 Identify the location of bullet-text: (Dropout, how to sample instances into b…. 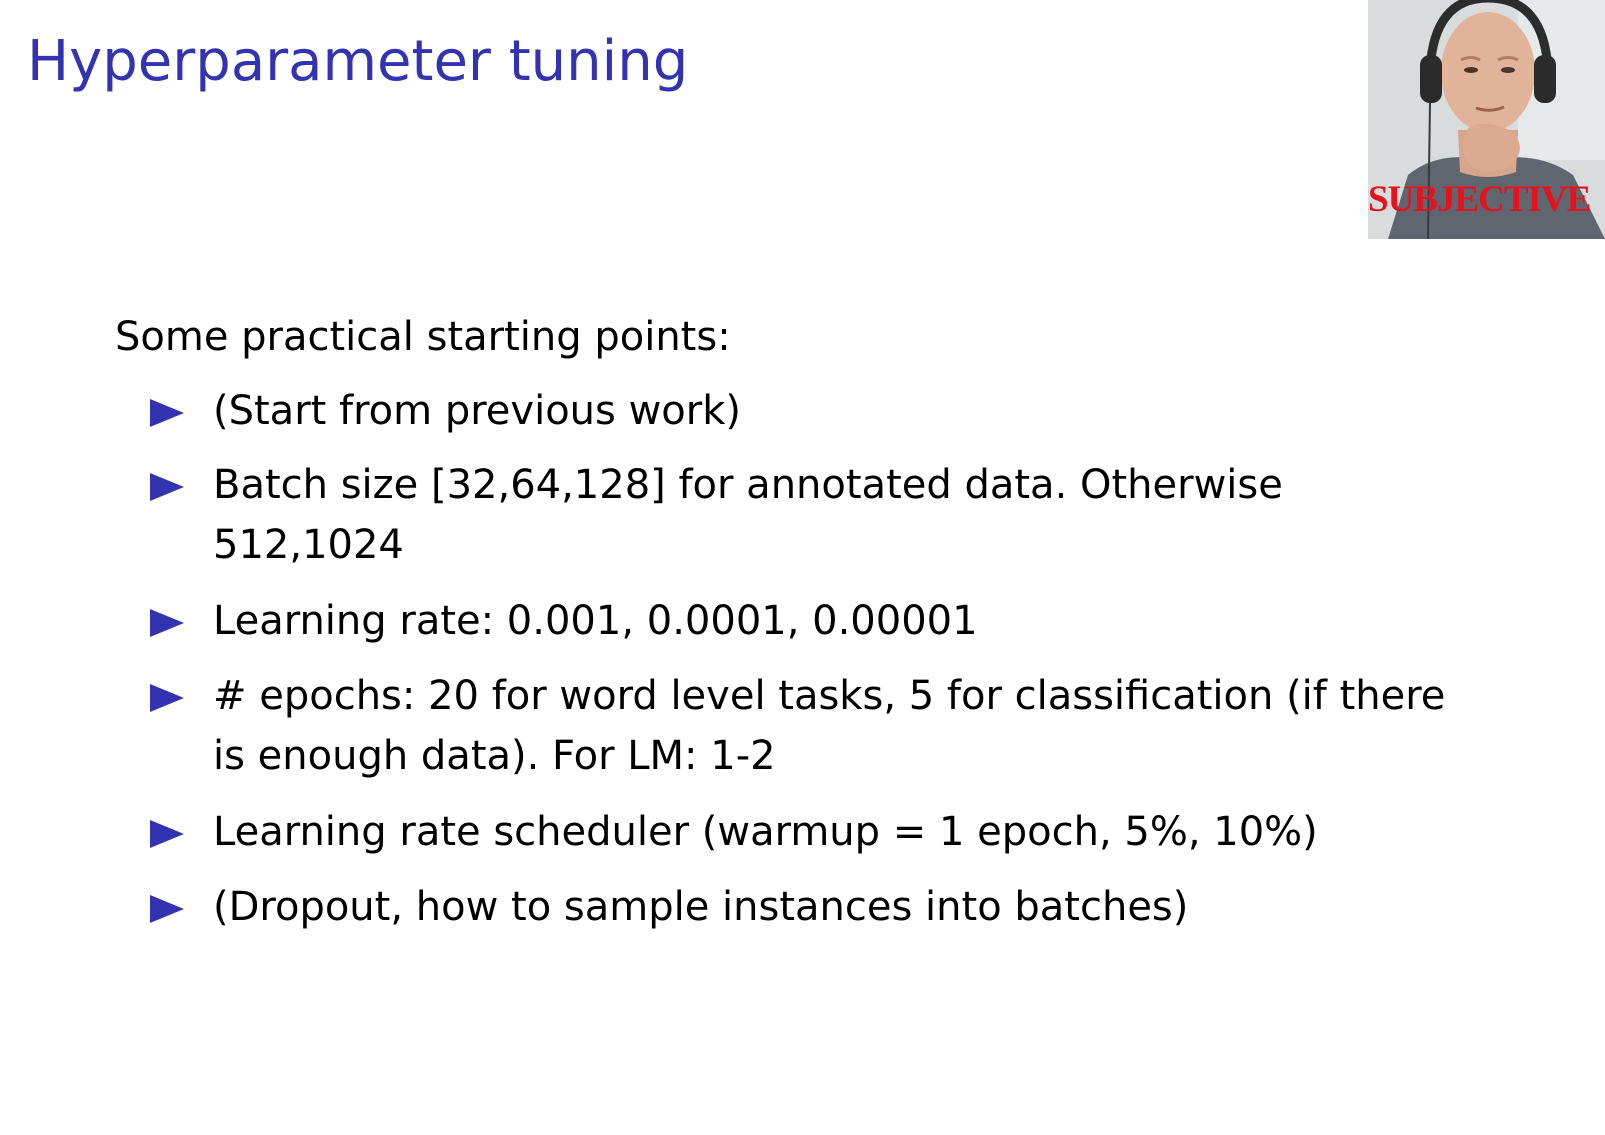
(701, 907).